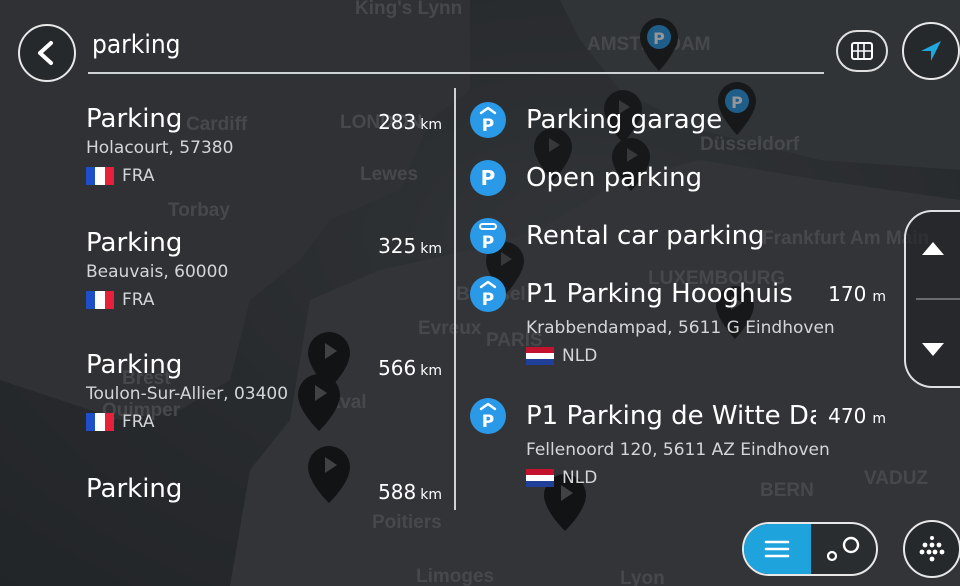 This screenshot has height=586, width=960. I want to click on scroll-control, so click(932, 299).